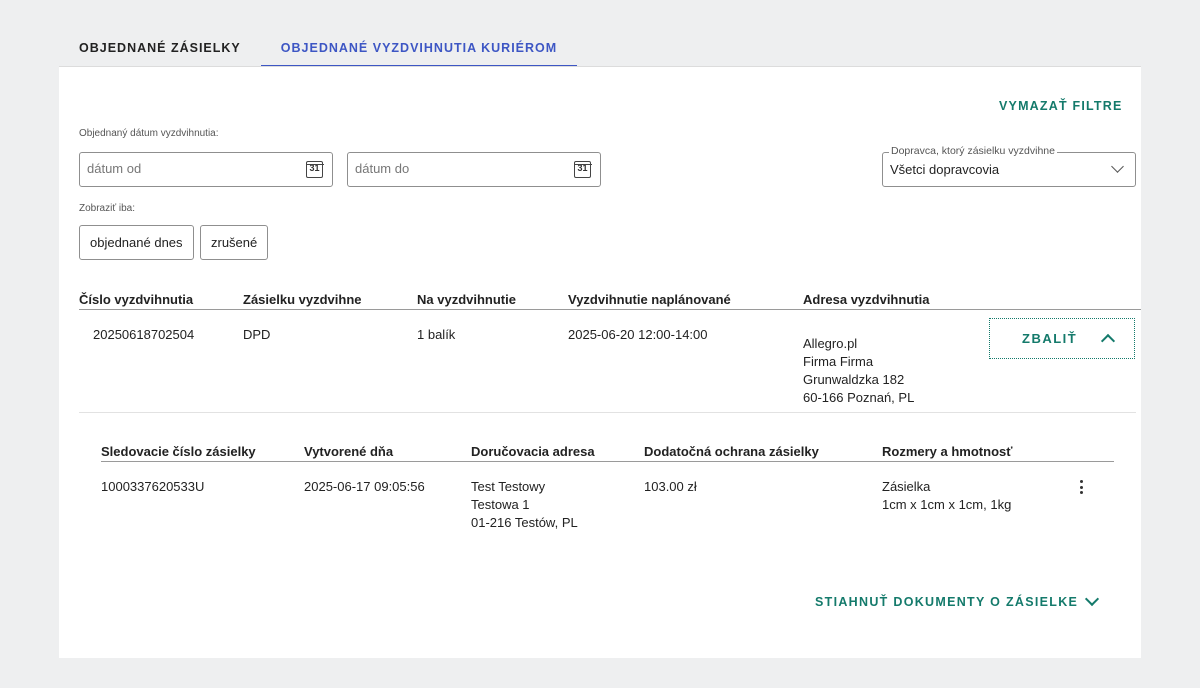 This screenshot has width=1200, height=688. I want to click on date-from-field: 31, so click(206, 169).